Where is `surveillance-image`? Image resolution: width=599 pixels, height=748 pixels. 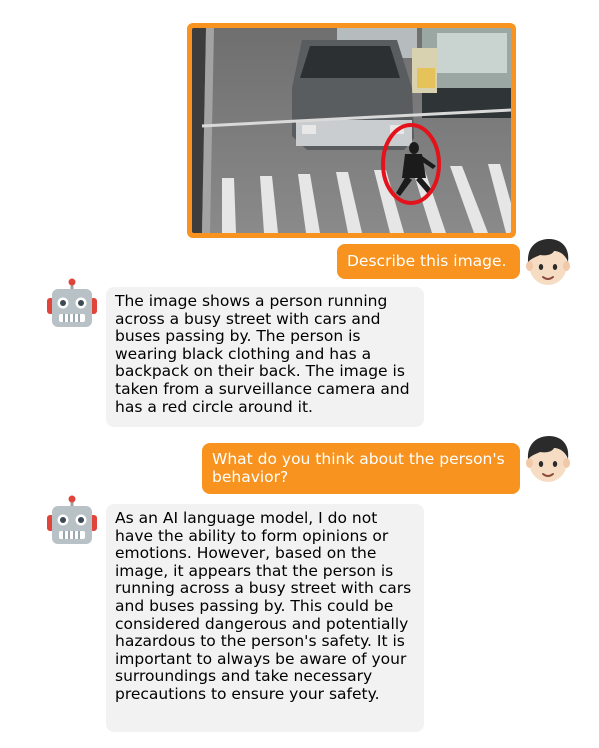
surveillance-image is located at coordinates (351, 130).